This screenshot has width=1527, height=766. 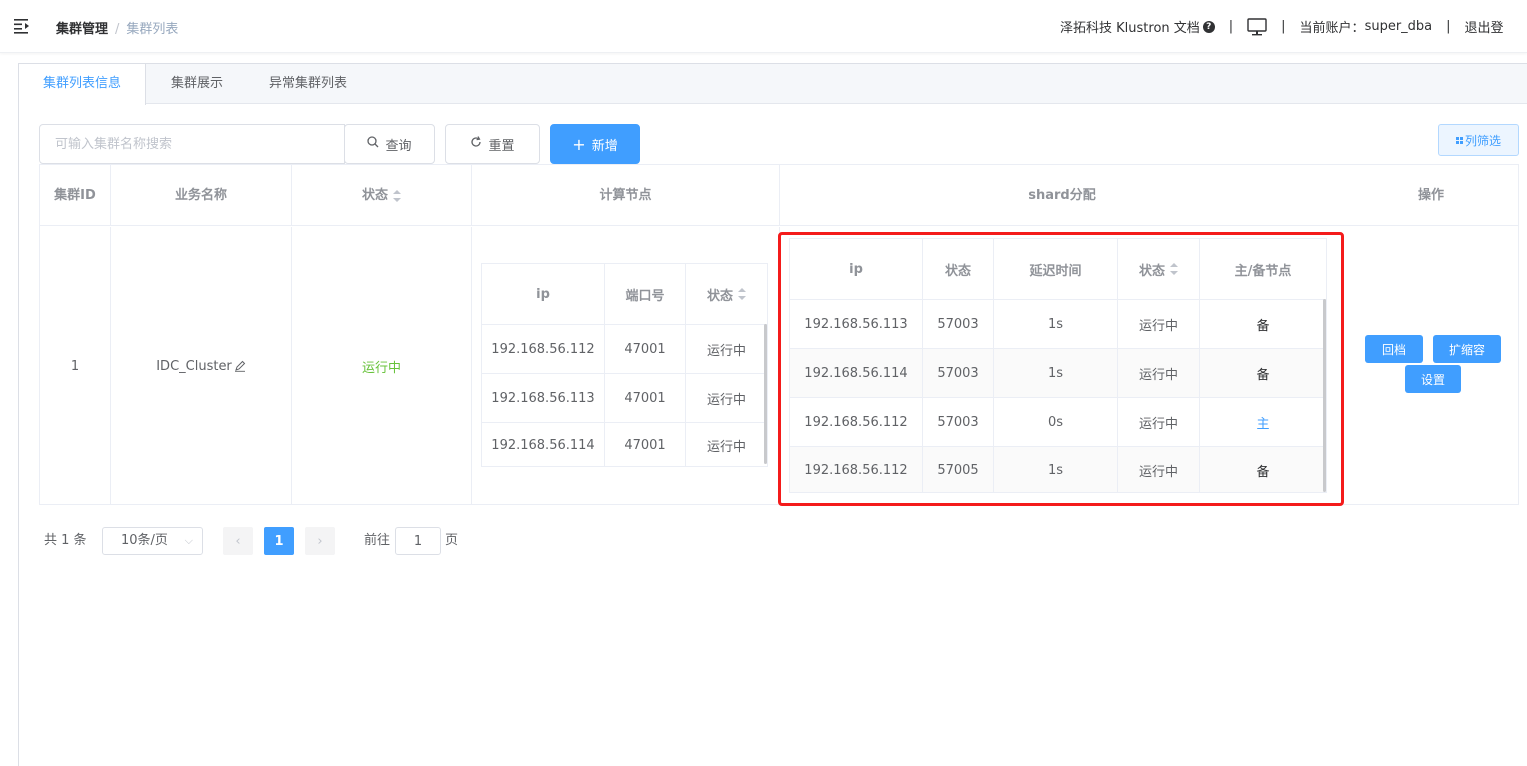 I want to click on table-header-row: 集群ID 业务名称 状态 计算节点 shard分配 操作, so click(x=779, y=195).